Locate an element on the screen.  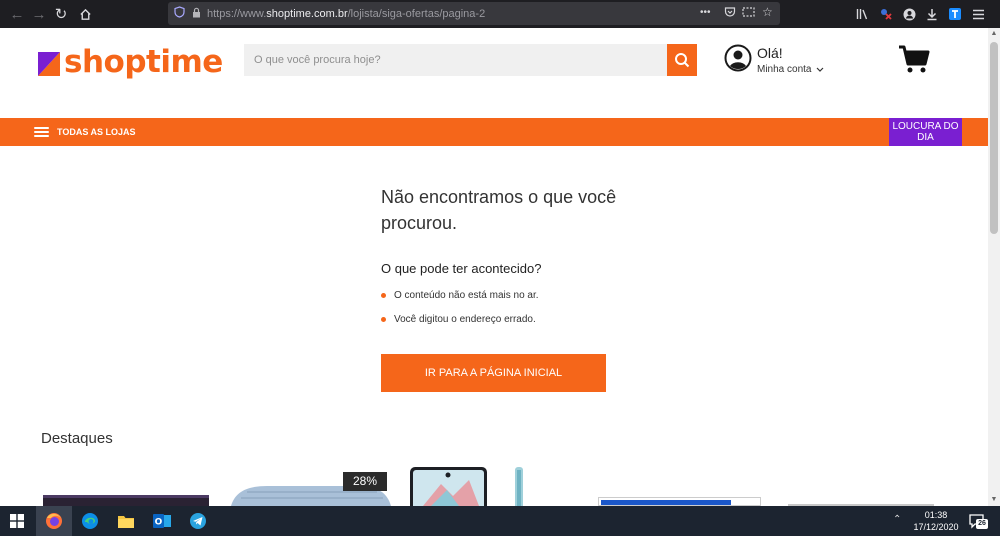
forward-icon: → is located at coordinates (39, 14).